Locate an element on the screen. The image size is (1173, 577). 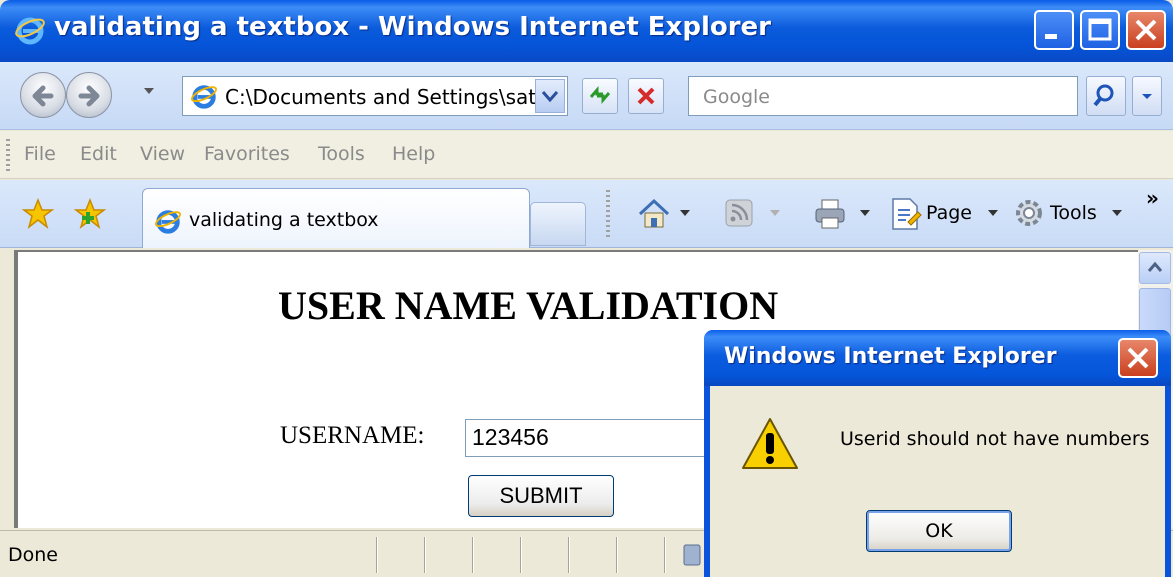
page-menu-label: Page is located at coordinates (949, 213).